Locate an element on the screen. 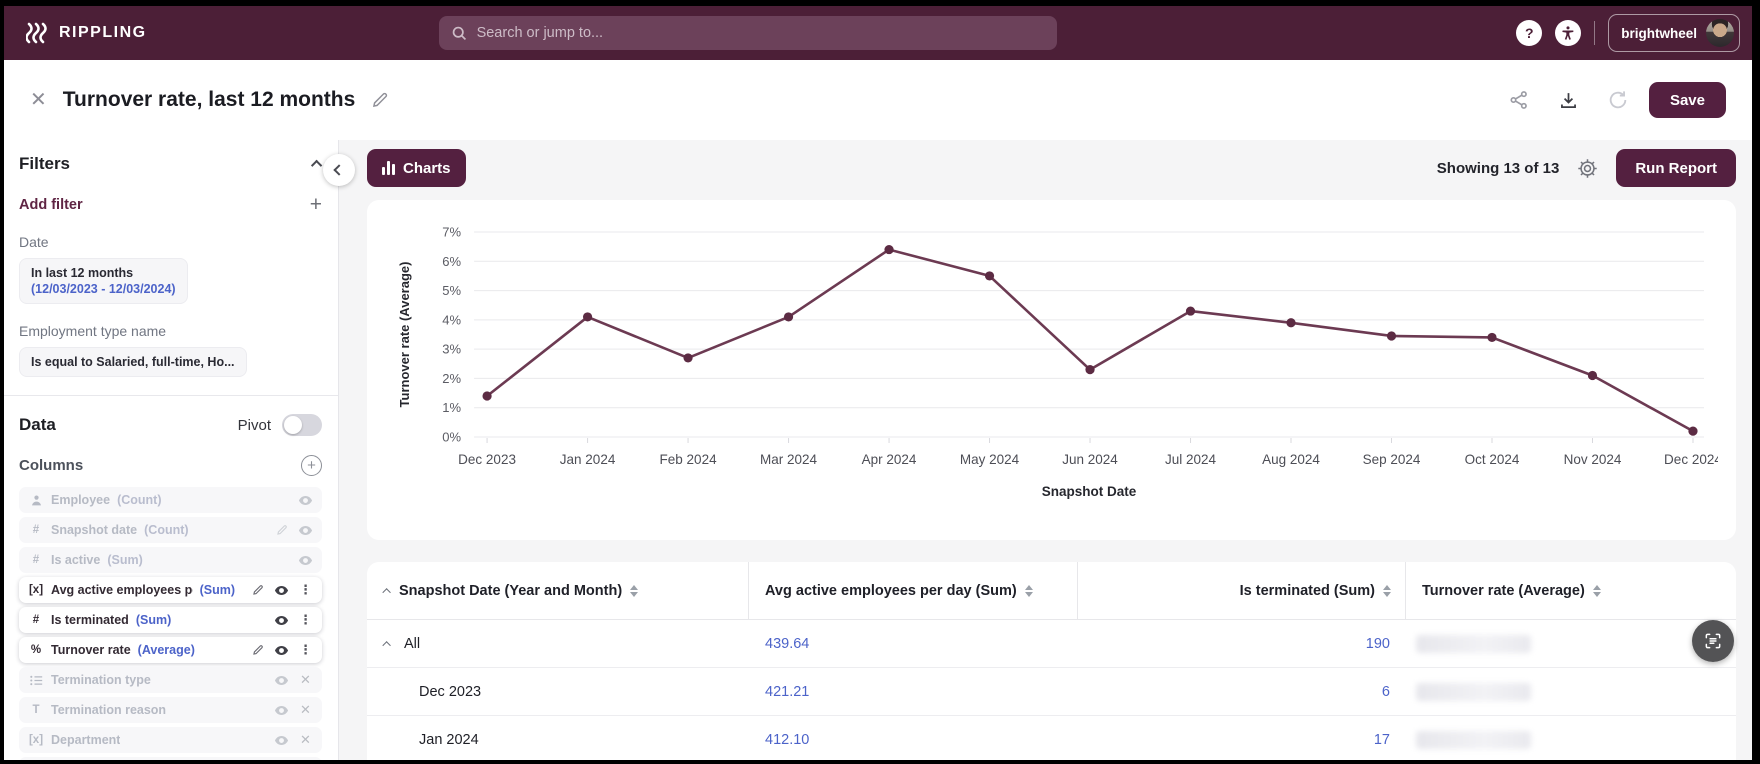  row-label: Dec 2023 is located at coordinates (450, 691).